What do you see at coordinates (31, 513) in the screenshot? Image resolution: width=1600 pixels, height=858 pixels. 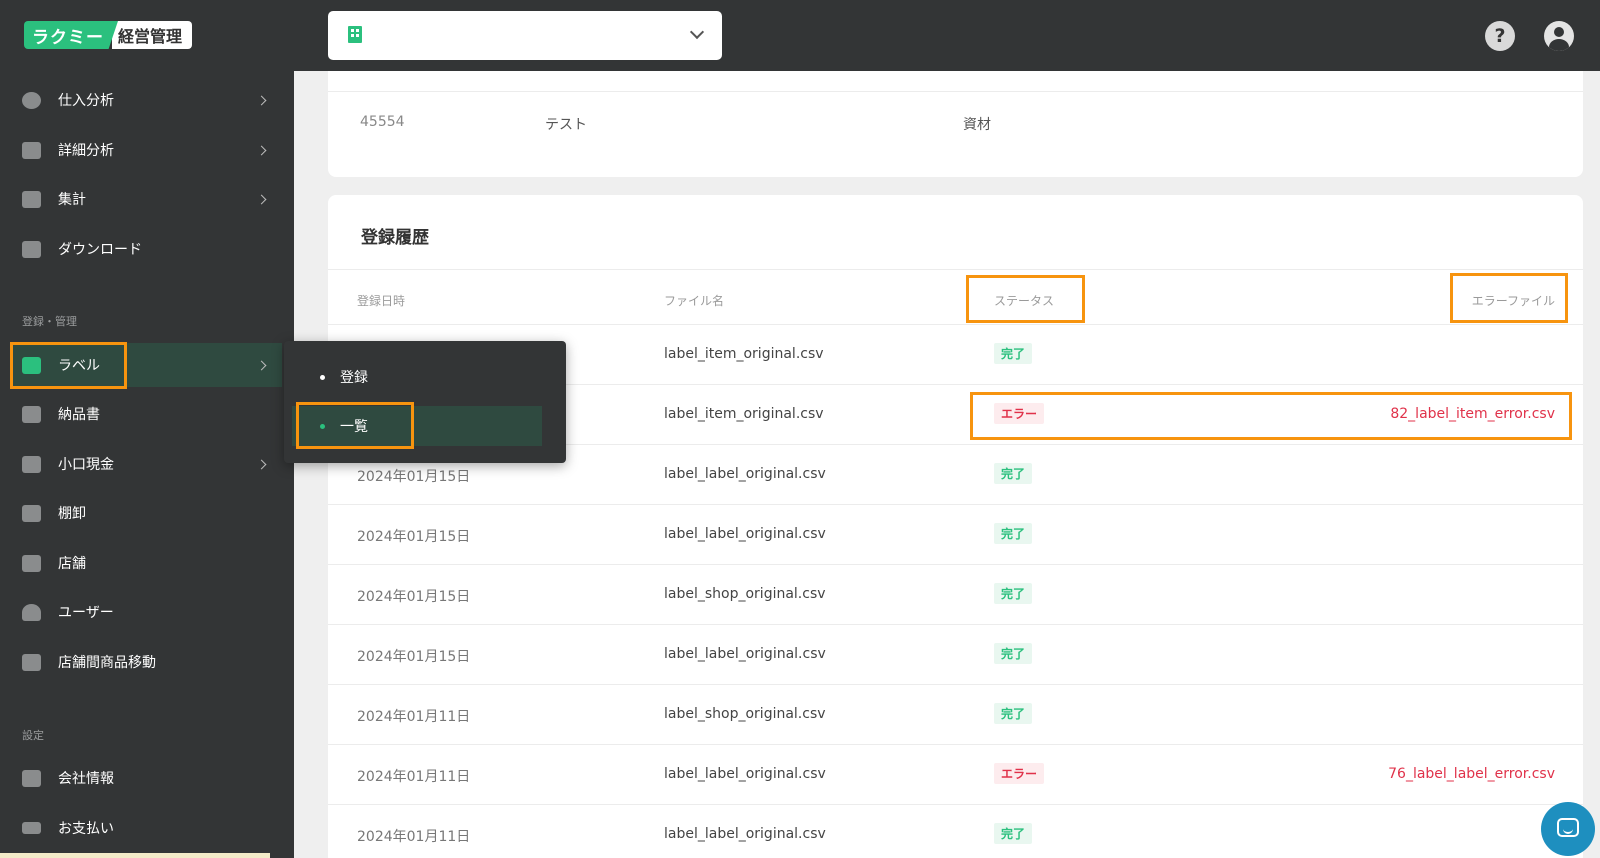 I see `grid-icon` at bounding box center [31, 513].